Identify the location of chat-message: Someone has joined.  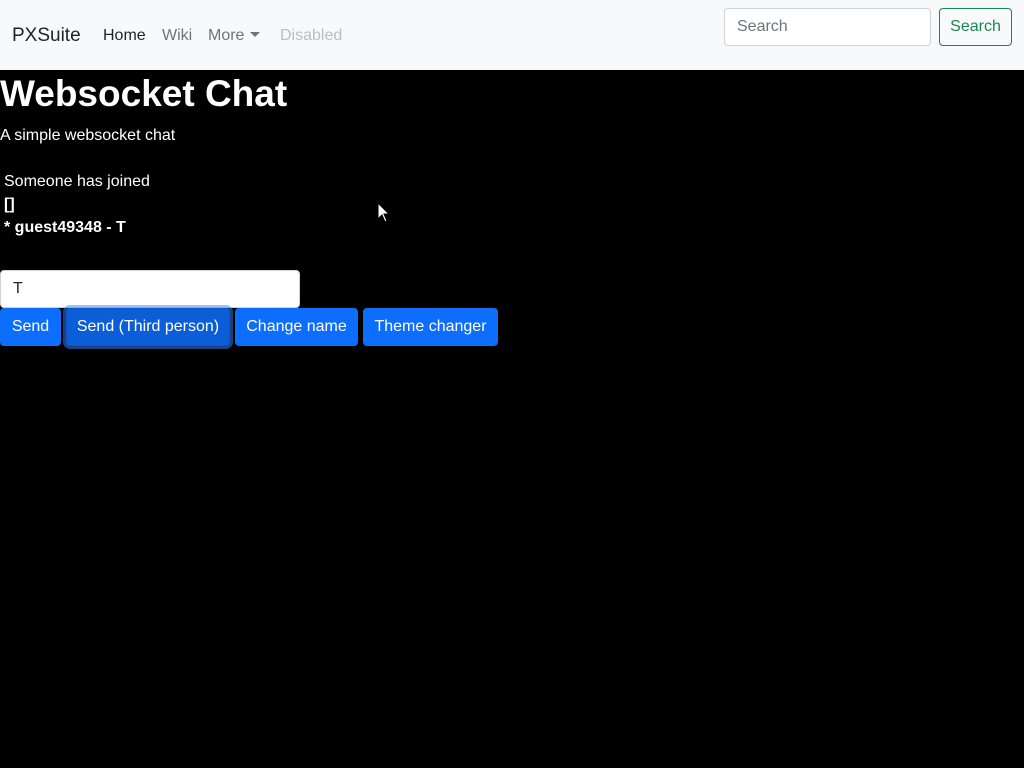
(77, 181).